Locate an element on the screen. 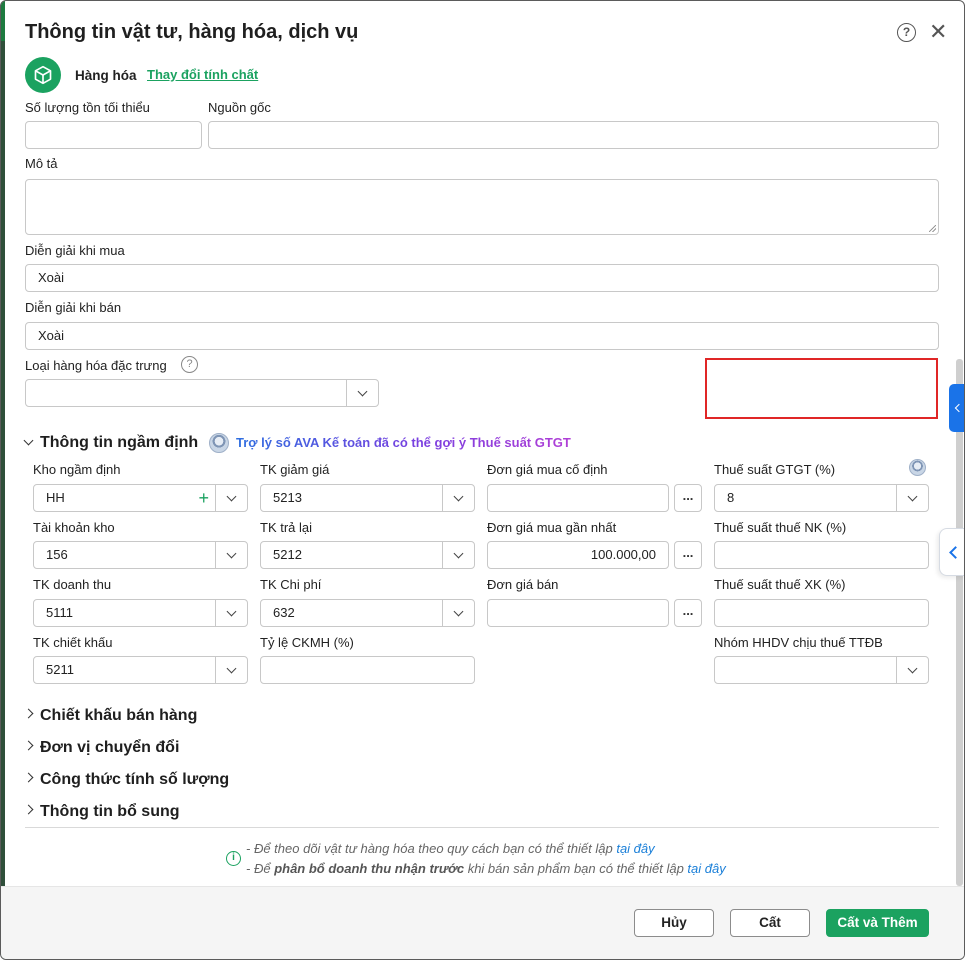 This screenshot has width=965, height=960. origin-label: Nguồn gốc is located at coordinates (239, 107).